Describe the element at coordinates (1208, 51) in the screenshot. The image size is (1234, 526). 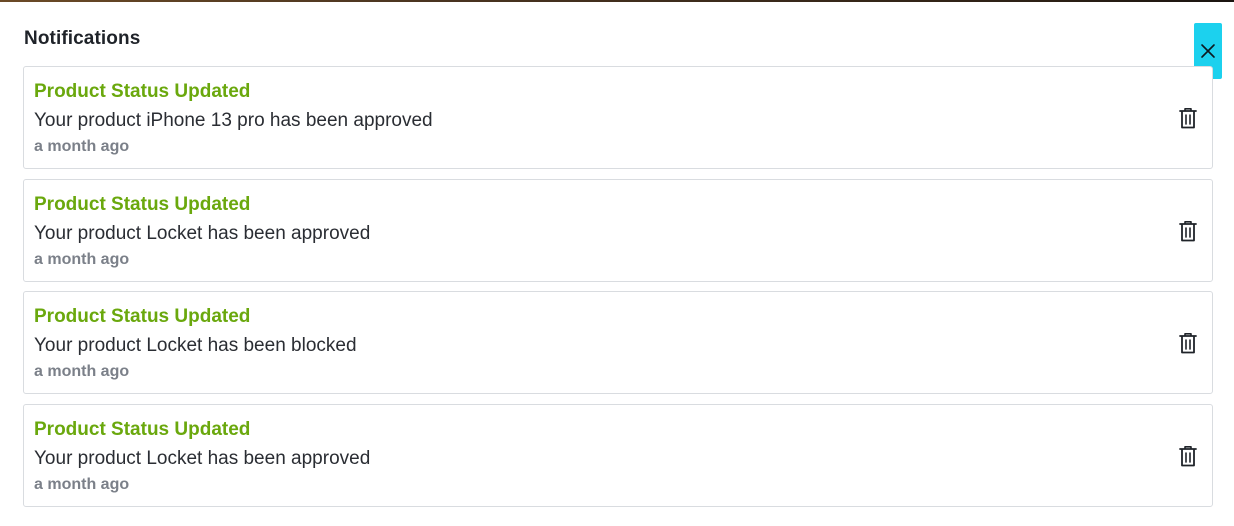
I see `close-icon` at that location.